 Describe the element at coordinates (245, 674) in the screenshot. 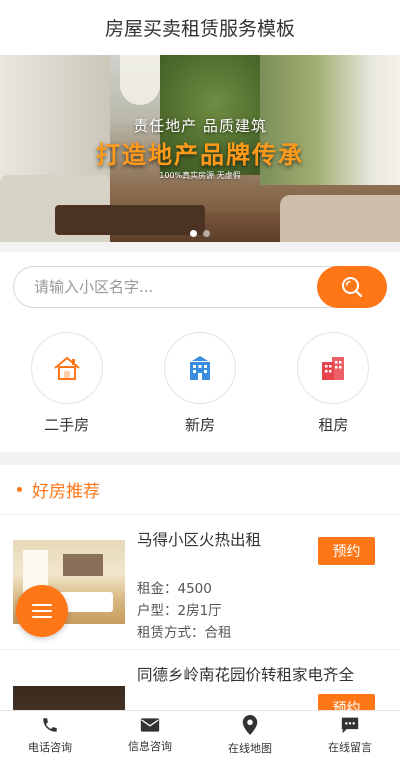

I see `listing-title: 同德乡岭南花园价转租家电齐全` at that location.